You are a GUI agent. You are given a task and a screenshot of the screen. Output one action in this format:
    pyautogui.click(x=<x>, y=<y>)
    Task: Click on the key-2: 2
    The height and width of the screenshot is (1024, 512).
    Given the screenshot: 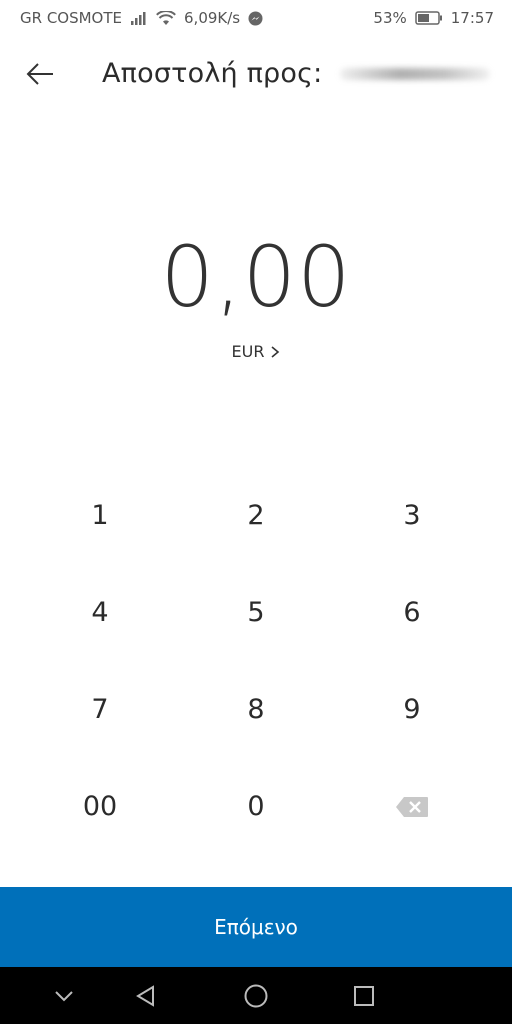 What is the action you would take?
    pyautogui.click(x=256, y=515)
    